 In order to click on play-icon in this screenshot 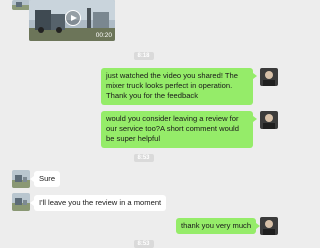, I will do `click(73, 18)`.